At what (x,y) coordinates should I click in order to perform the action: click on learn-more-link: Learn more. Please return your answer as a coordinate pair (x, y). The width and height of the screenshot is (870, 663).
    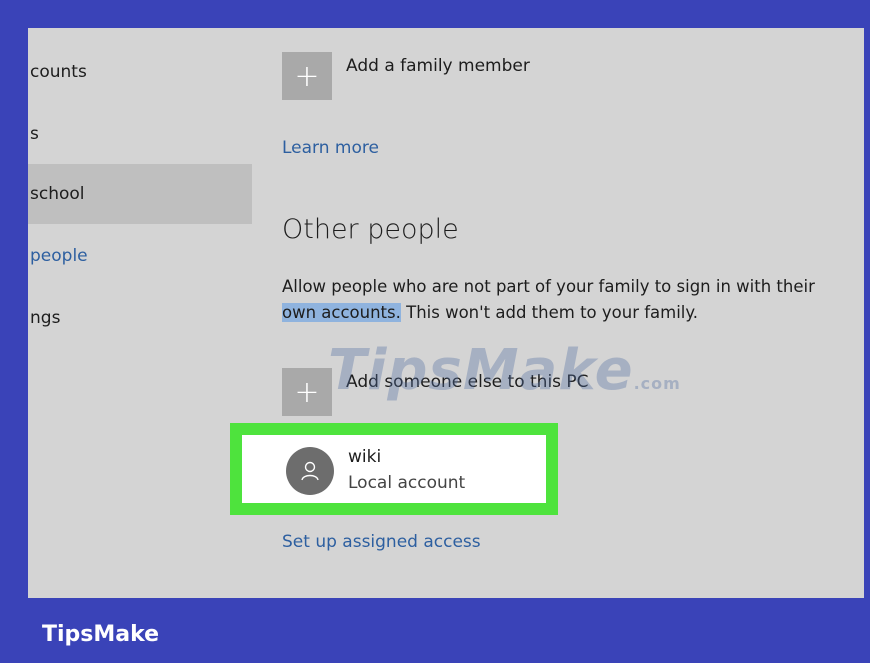
    Looking at the image, I should click on (330, 148).